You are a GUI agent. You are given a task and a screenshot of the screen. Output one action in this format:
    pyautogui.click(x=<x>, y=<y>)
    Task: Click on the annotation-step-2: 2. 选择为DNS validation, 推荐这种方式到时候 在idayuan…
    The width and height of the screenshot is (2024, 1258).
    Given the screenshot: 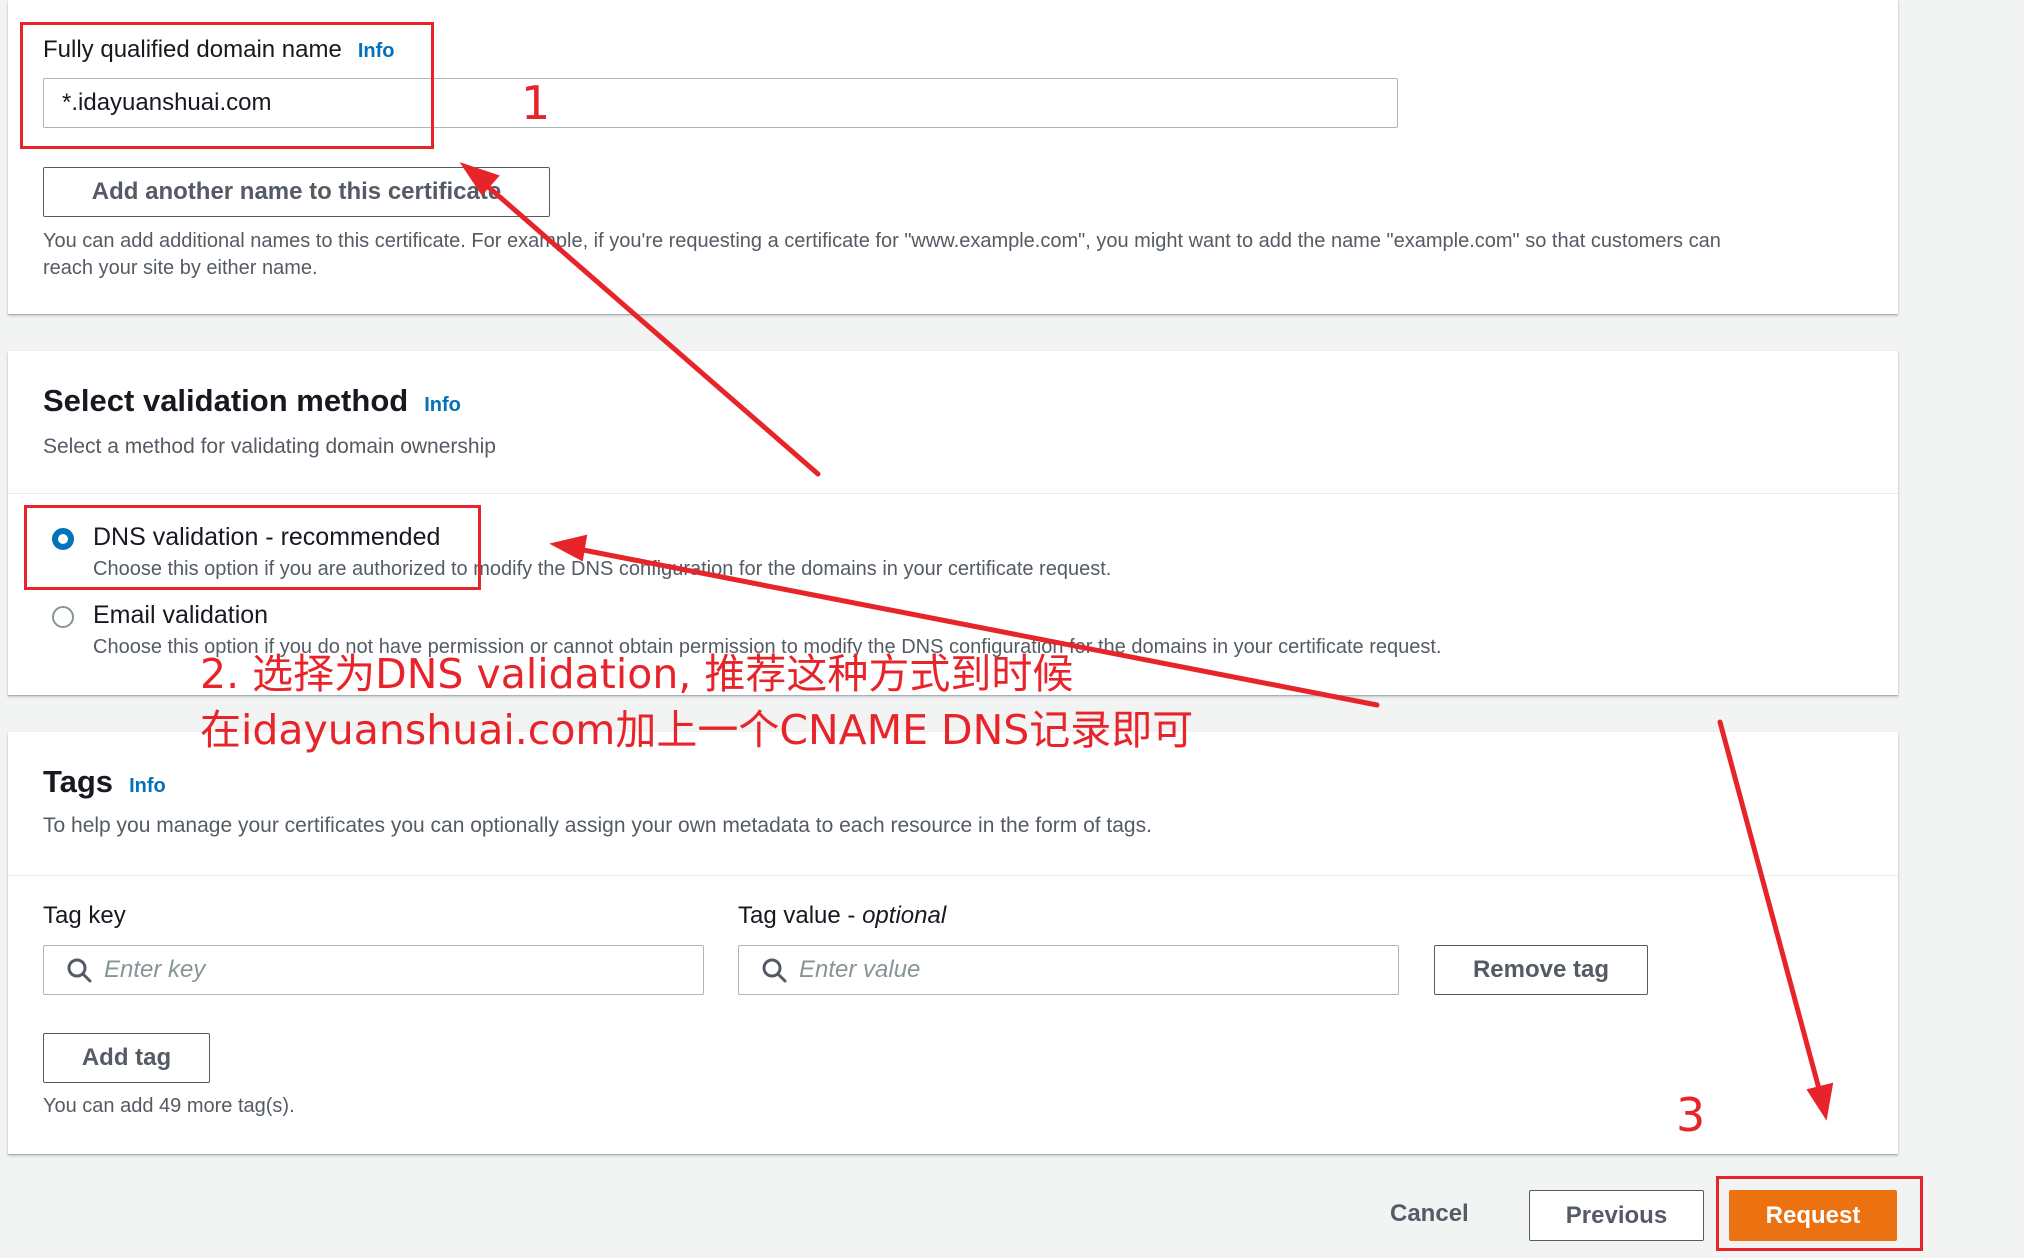 What is the action you would take?
    pyautogui.click(x=696, y=702)
    